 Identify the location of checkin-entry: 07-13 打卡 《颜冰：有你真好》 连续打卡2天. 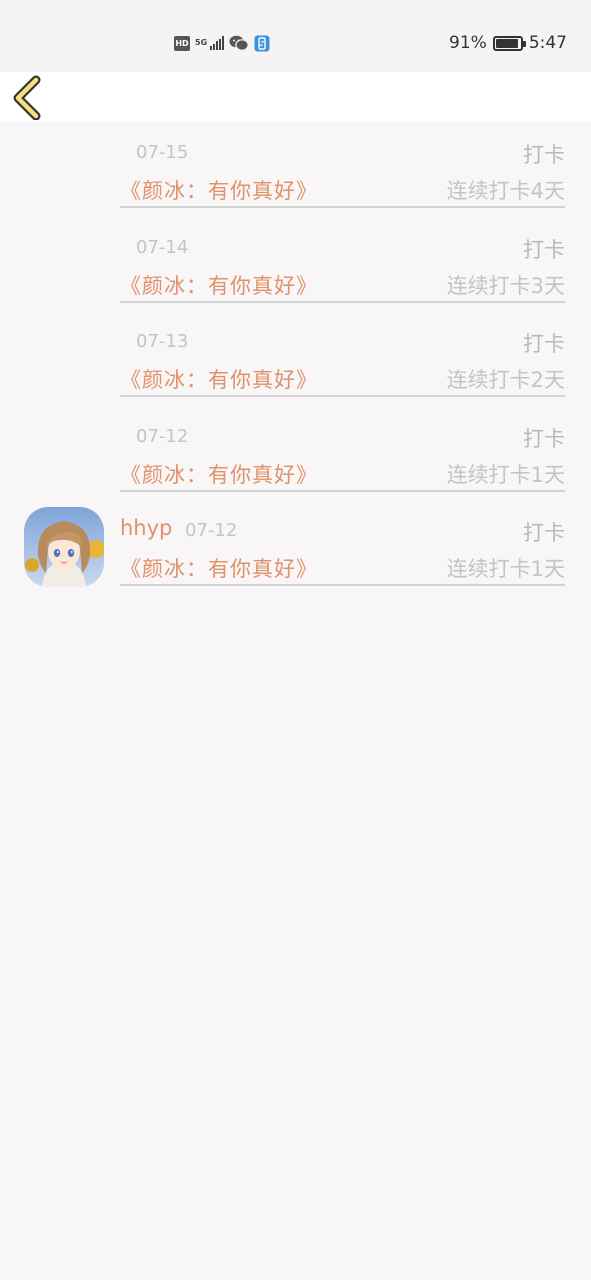
(295, 358).